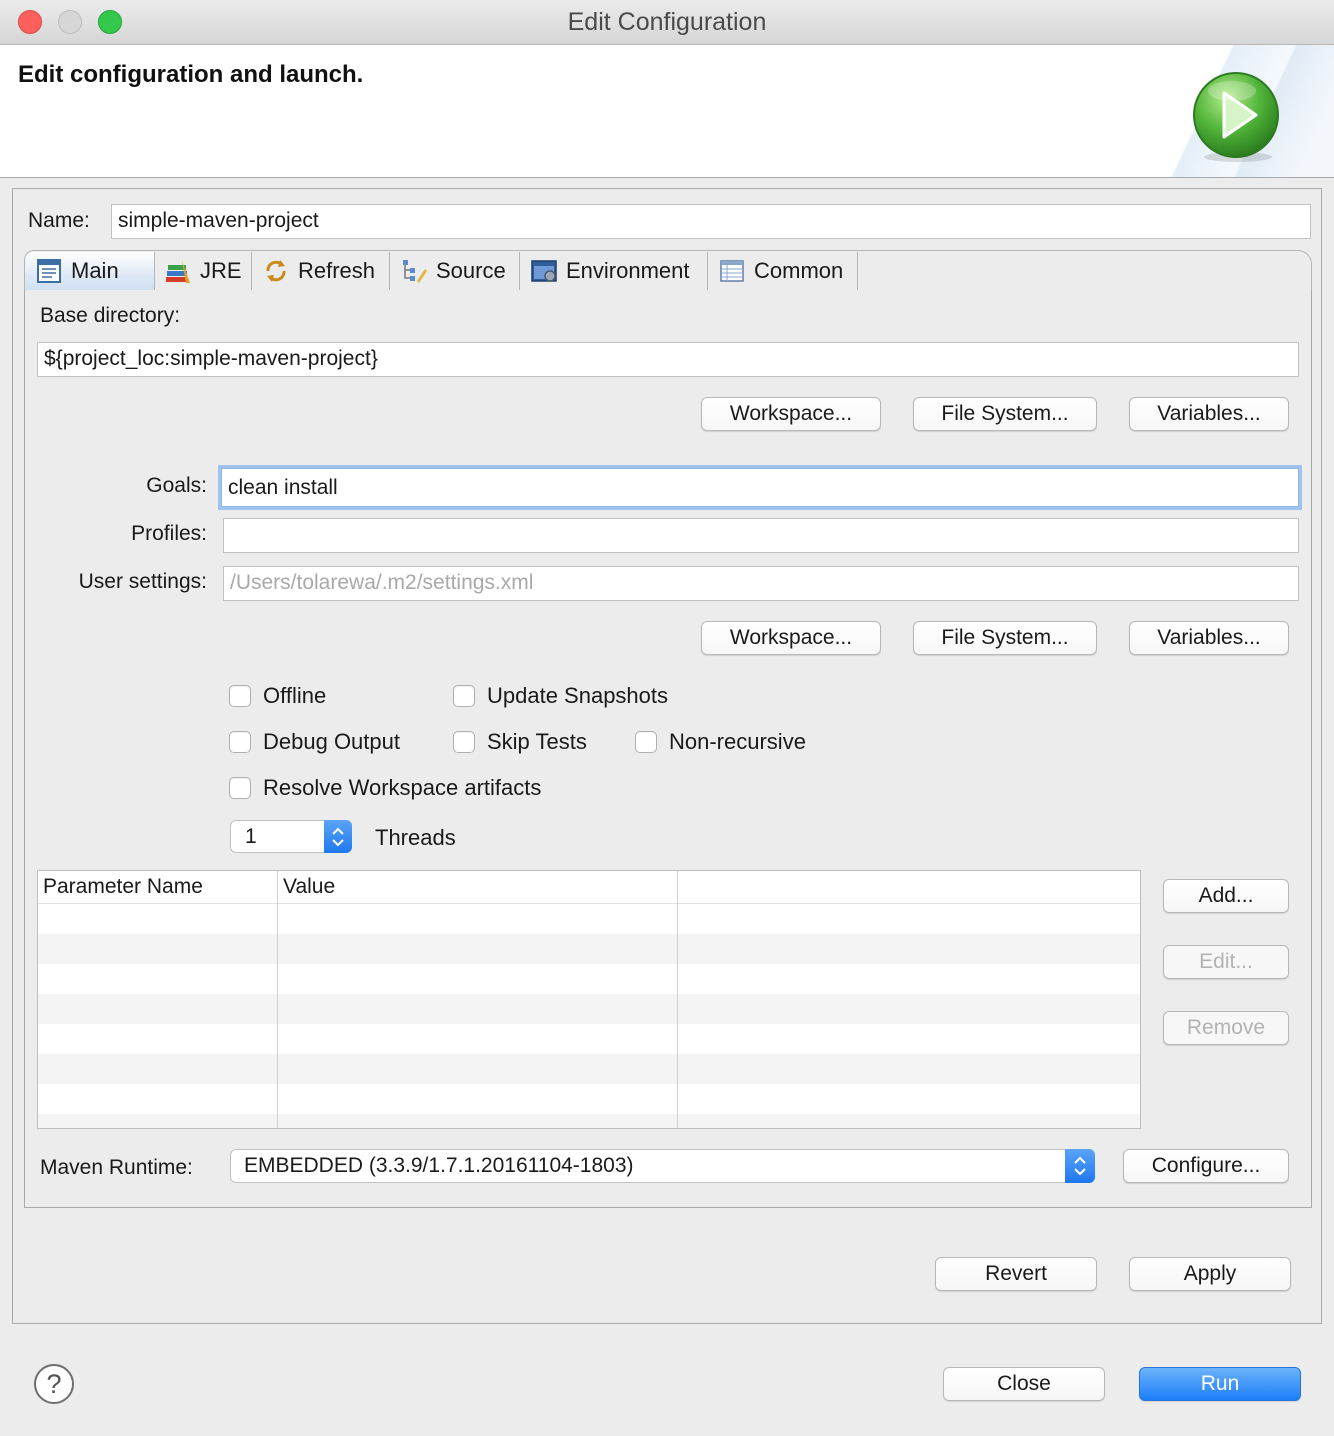  What do you see at coordinates (1210, 1274) in the screenshot?
I see `apply-button: Apply` at bounding box center [1210, 1274].